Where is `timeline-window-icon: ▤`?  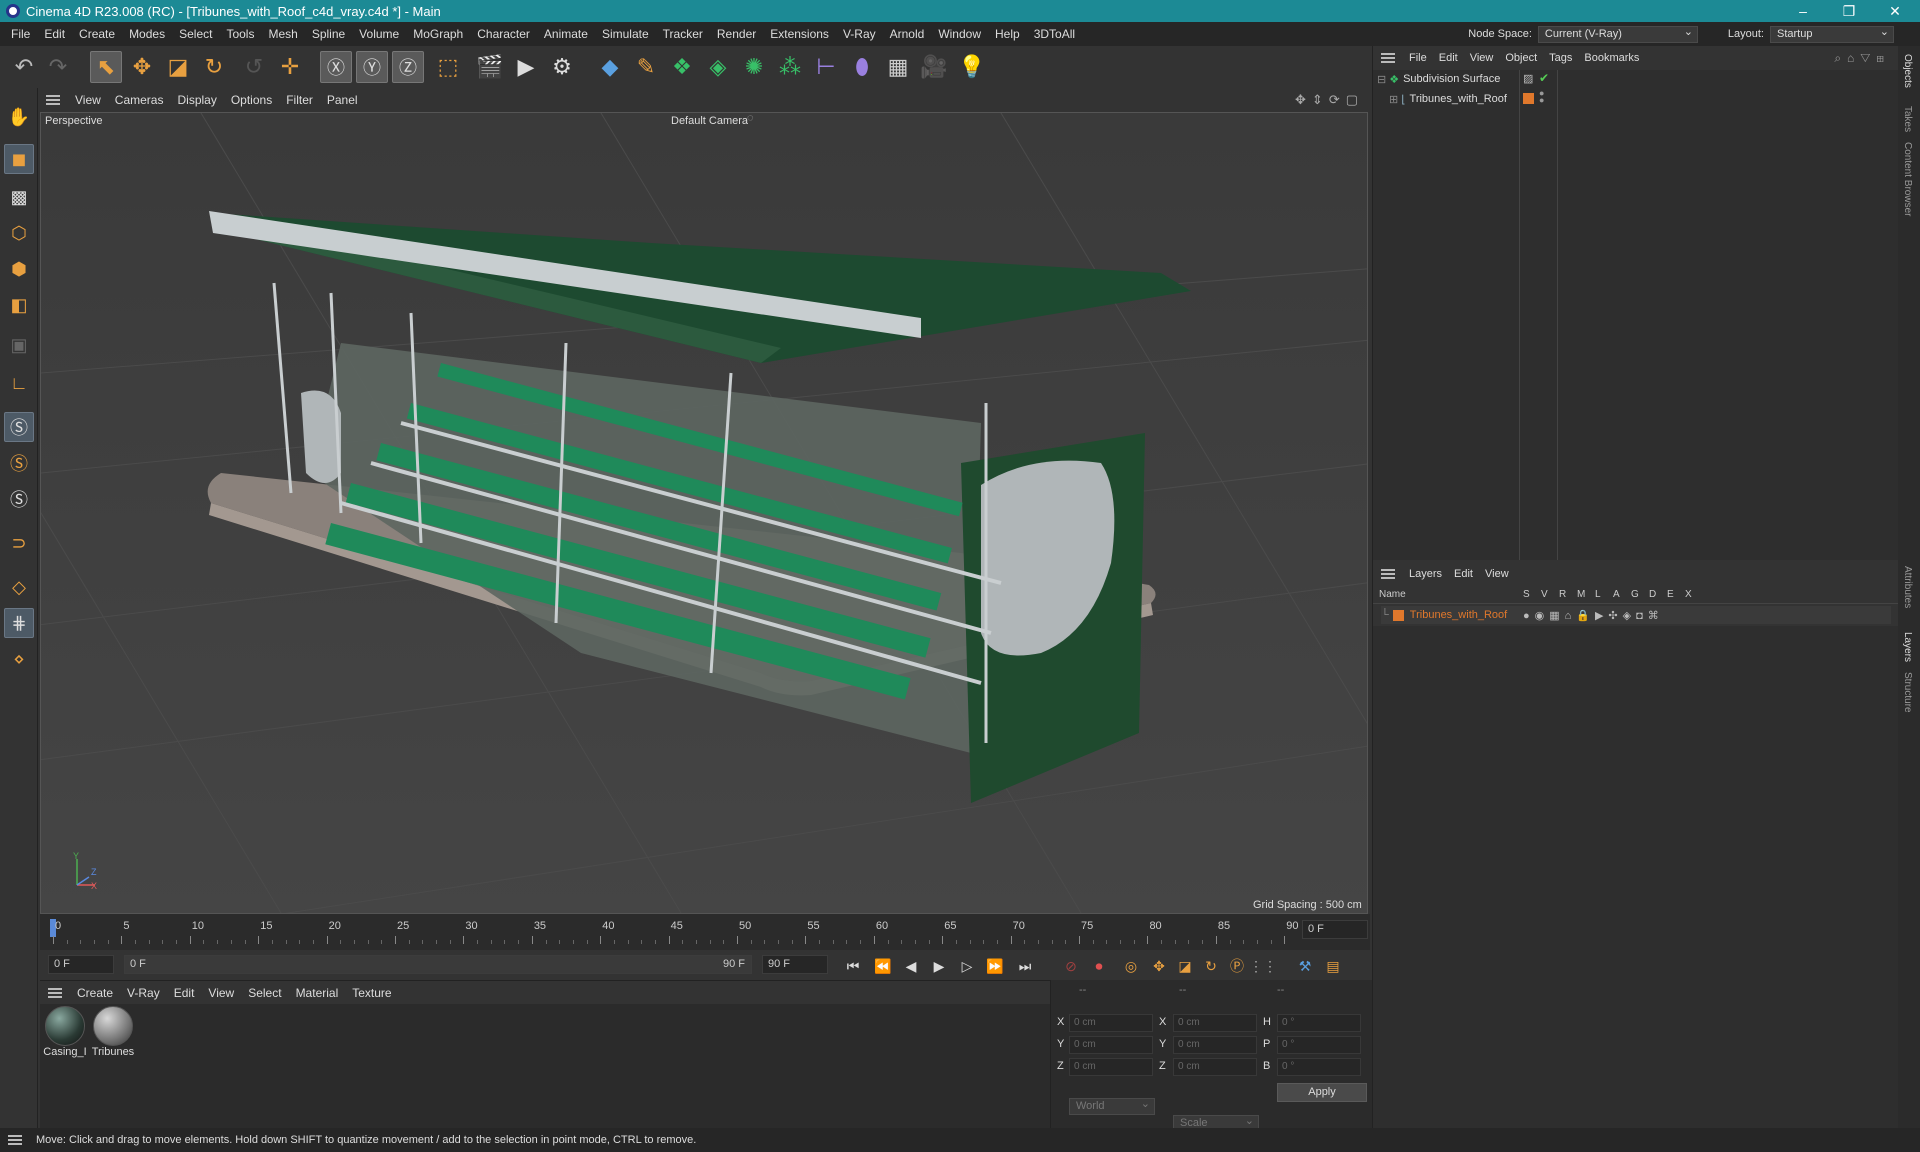 timeline-window-icon: ▤ is located at coordinates (1333, 966).